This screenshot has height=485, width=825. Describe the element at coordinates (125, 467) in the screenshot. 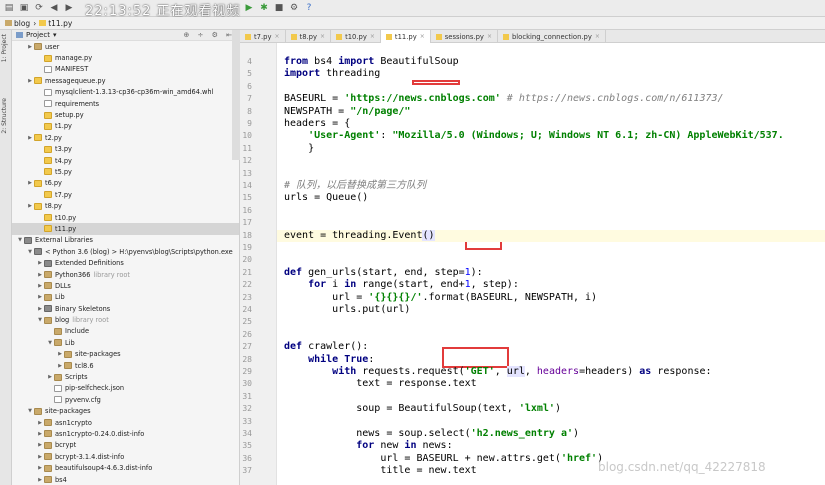

I see `tree-item: ▶ beautifulsoup4-4.6.3.dist-info` at that location.